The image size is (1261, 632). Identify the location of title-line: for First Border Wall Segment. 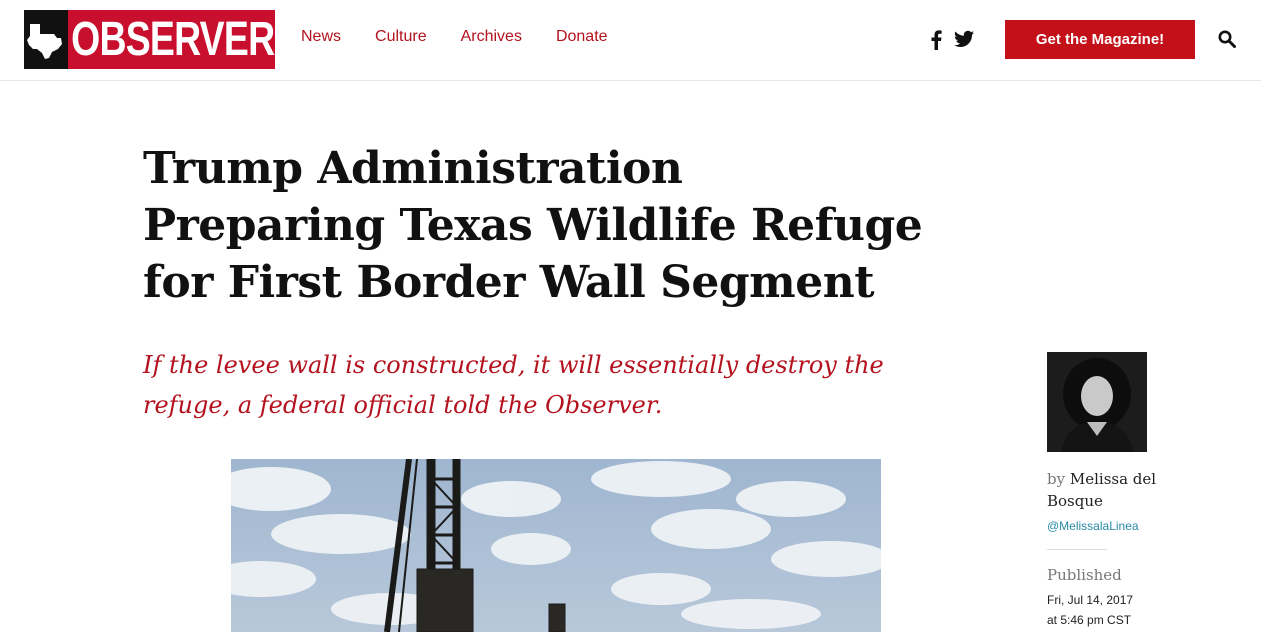
(509, 282).